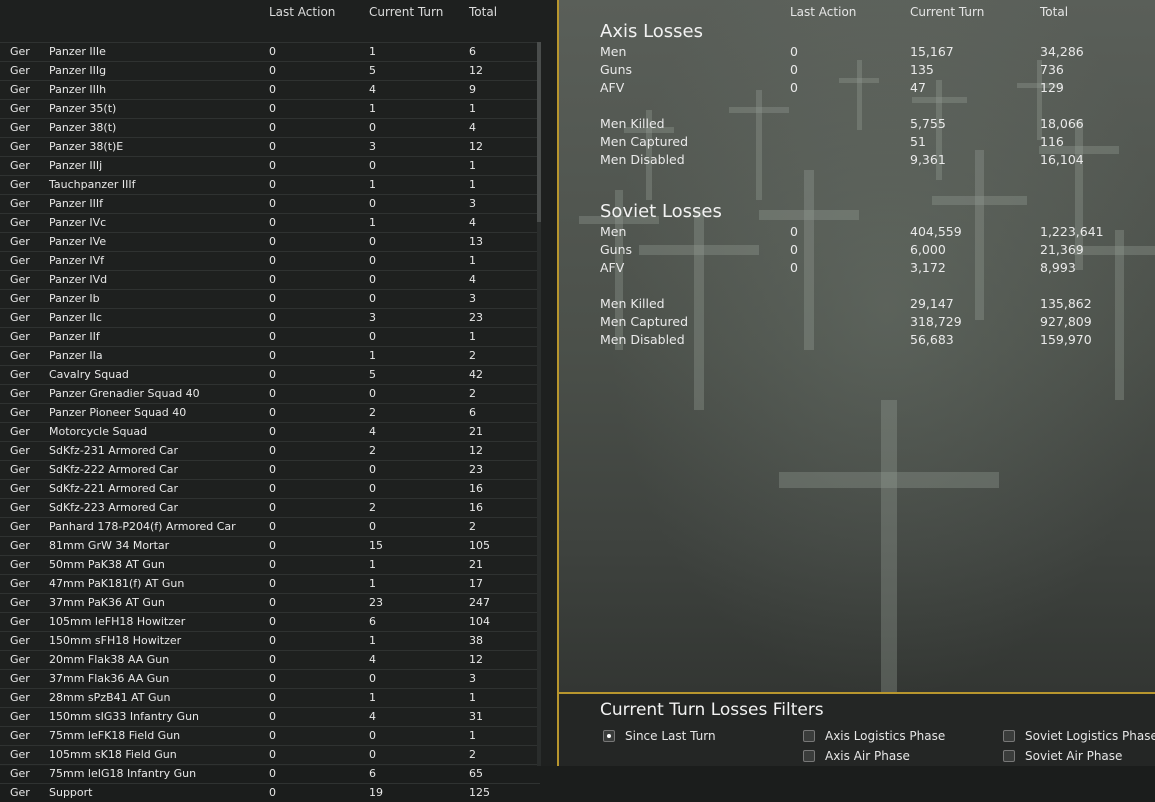 The width and height of the screenshot is (1155, 802). I want to click on table-row: Ger 81mm GrW 34 Mortar 0 15 105, so click(270, 545).